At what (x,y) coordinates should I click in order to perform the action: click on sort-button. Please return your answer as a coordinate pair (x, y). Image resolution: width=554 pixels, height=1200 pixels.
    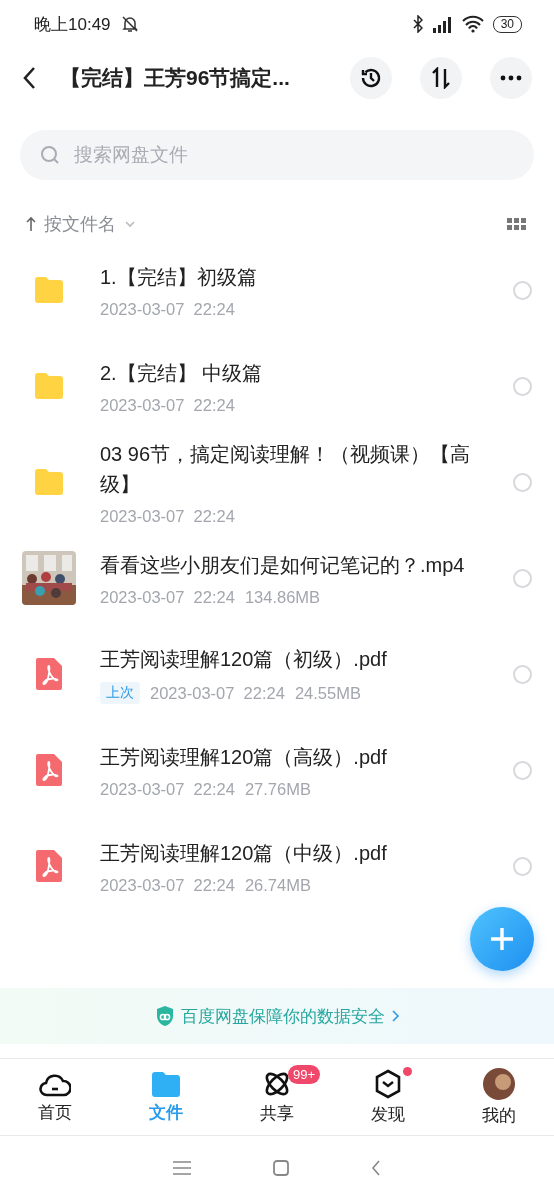
    Looking at the image, I should click on (441, 78).